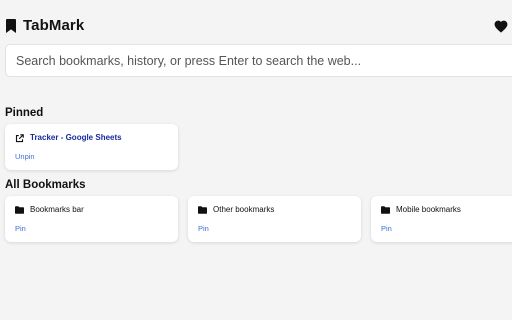 The height and width of the screenshot is (320, 512). Describe the element at coordinates (24, 113) in the screenshot. I see `pinned-heading: Pinned` at that location.